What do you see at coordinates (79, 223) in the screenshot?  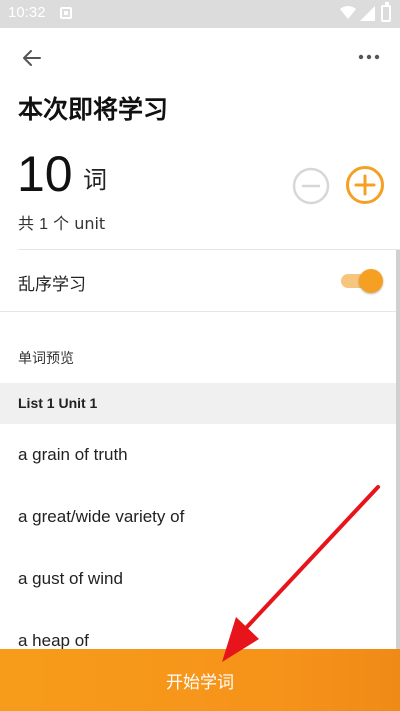 I see `total-suffix: 个 unit` at bounding box center [79, 223].